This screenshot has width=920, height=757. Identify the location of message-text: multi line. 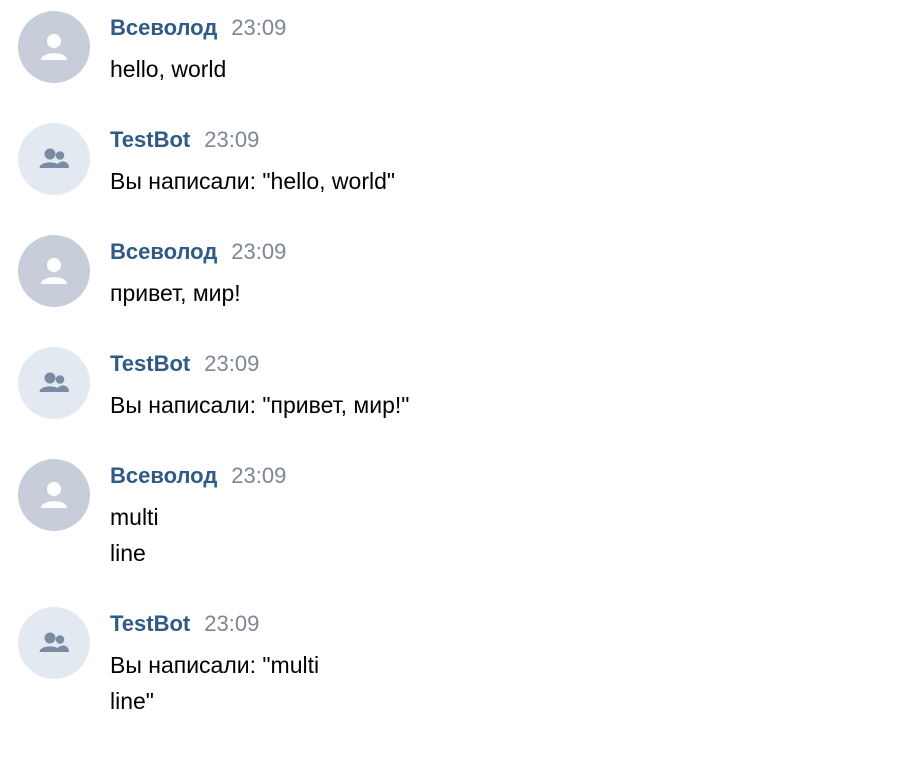
(134, 535).